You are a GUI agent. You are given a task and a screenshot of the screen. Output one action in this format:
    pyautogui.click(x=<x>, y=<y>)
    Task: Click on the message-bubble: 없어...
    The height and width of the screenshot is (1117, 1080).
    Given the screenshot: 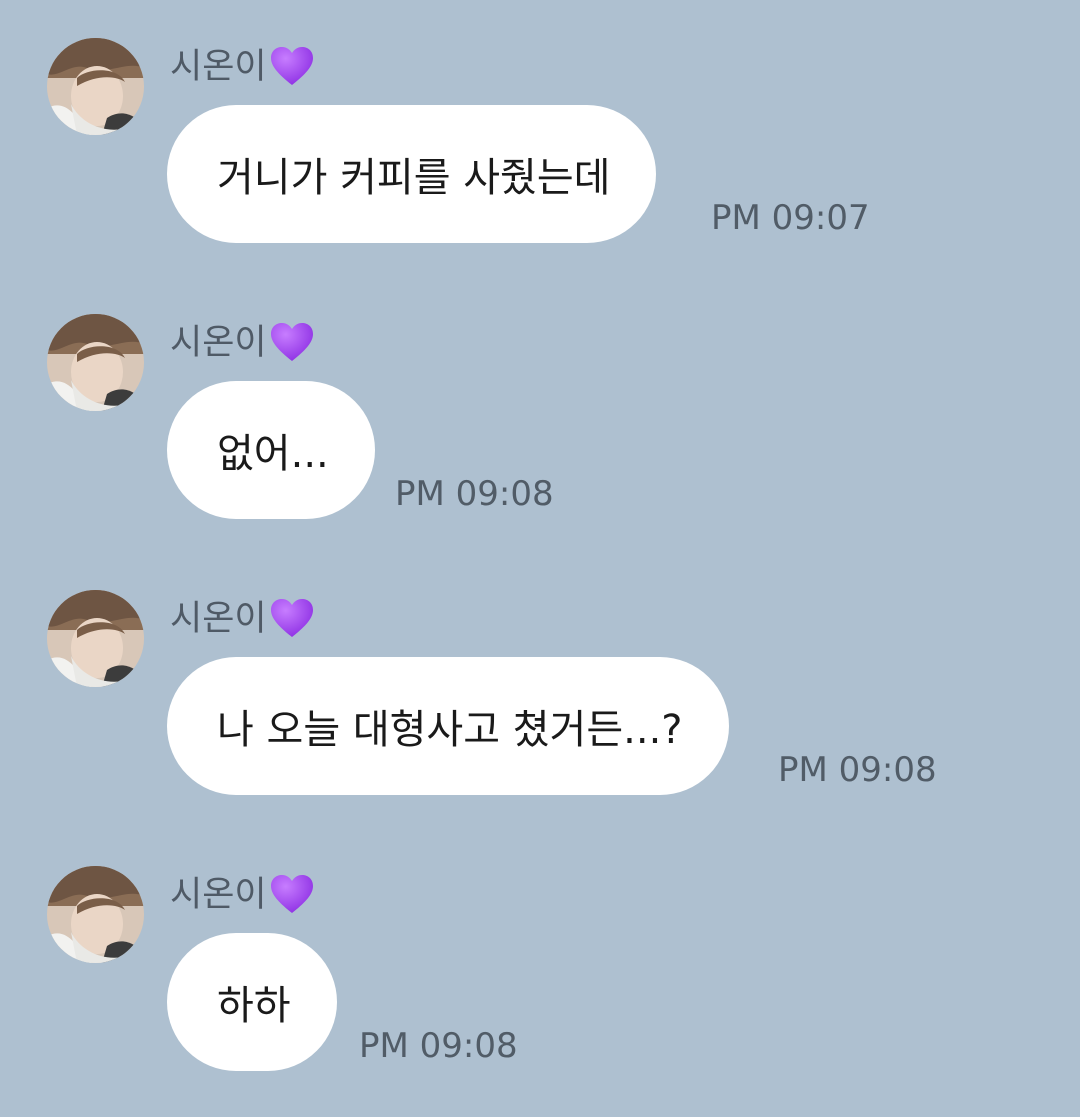 What is the action you would take?
    pyautogui.click(x=271, y=450)
    